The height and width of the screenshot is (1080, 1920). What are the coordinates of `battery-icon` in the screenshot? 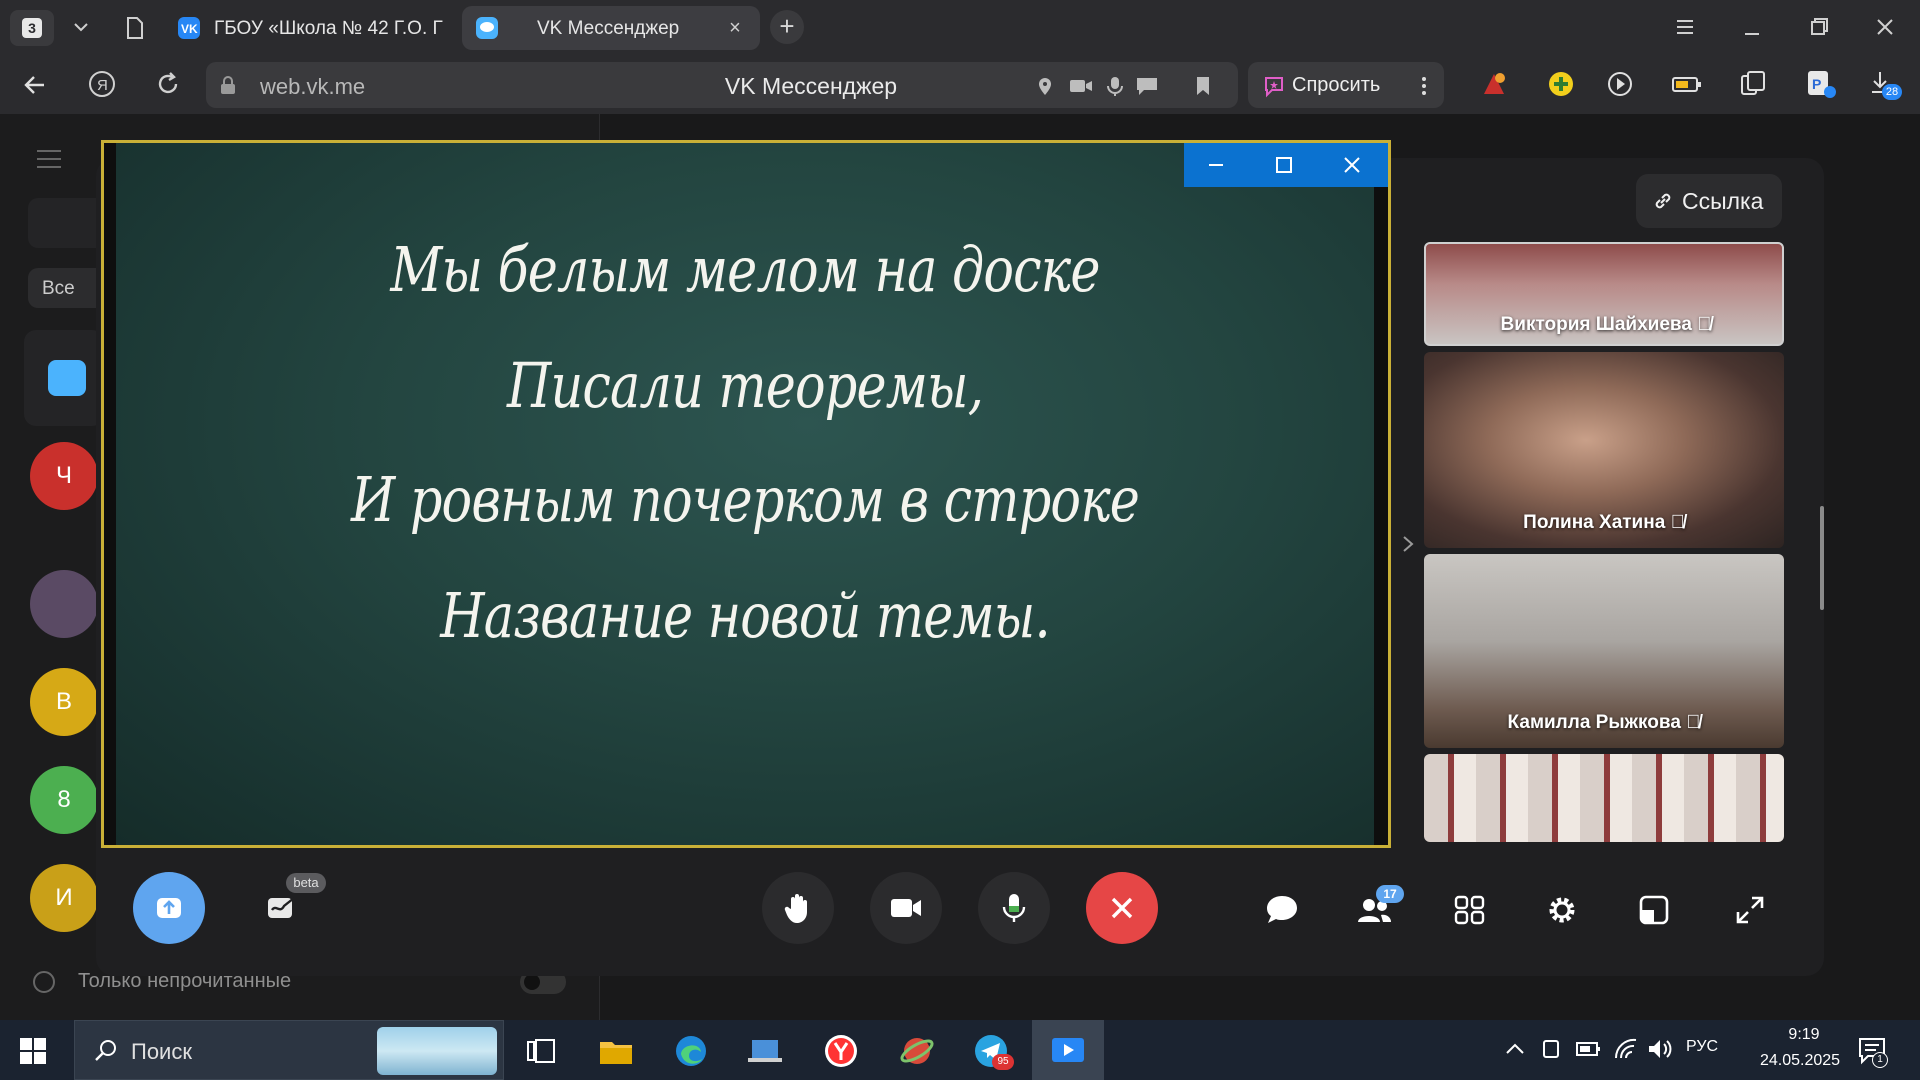 It's located at (1588, 1049).